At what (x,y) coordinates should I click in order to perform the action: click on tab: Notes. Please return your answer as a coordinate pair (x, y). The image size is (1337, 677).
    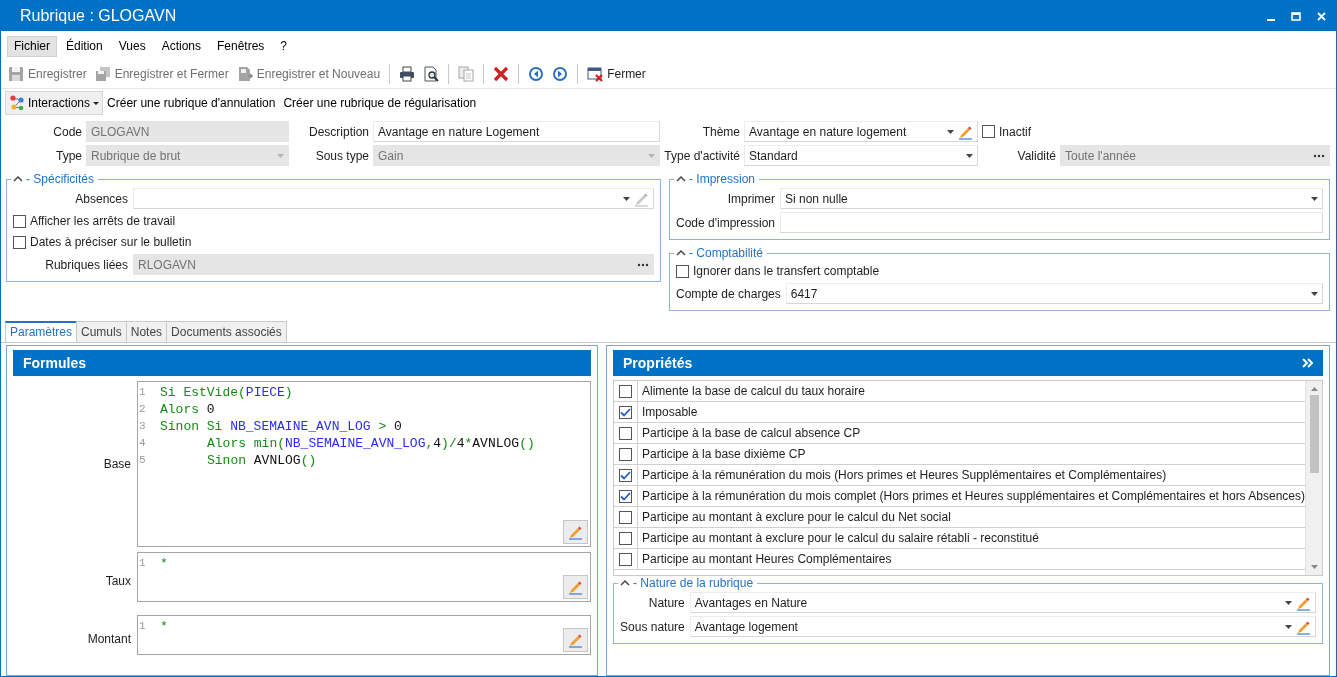
    Looking at the image, I should click on (146, 331).